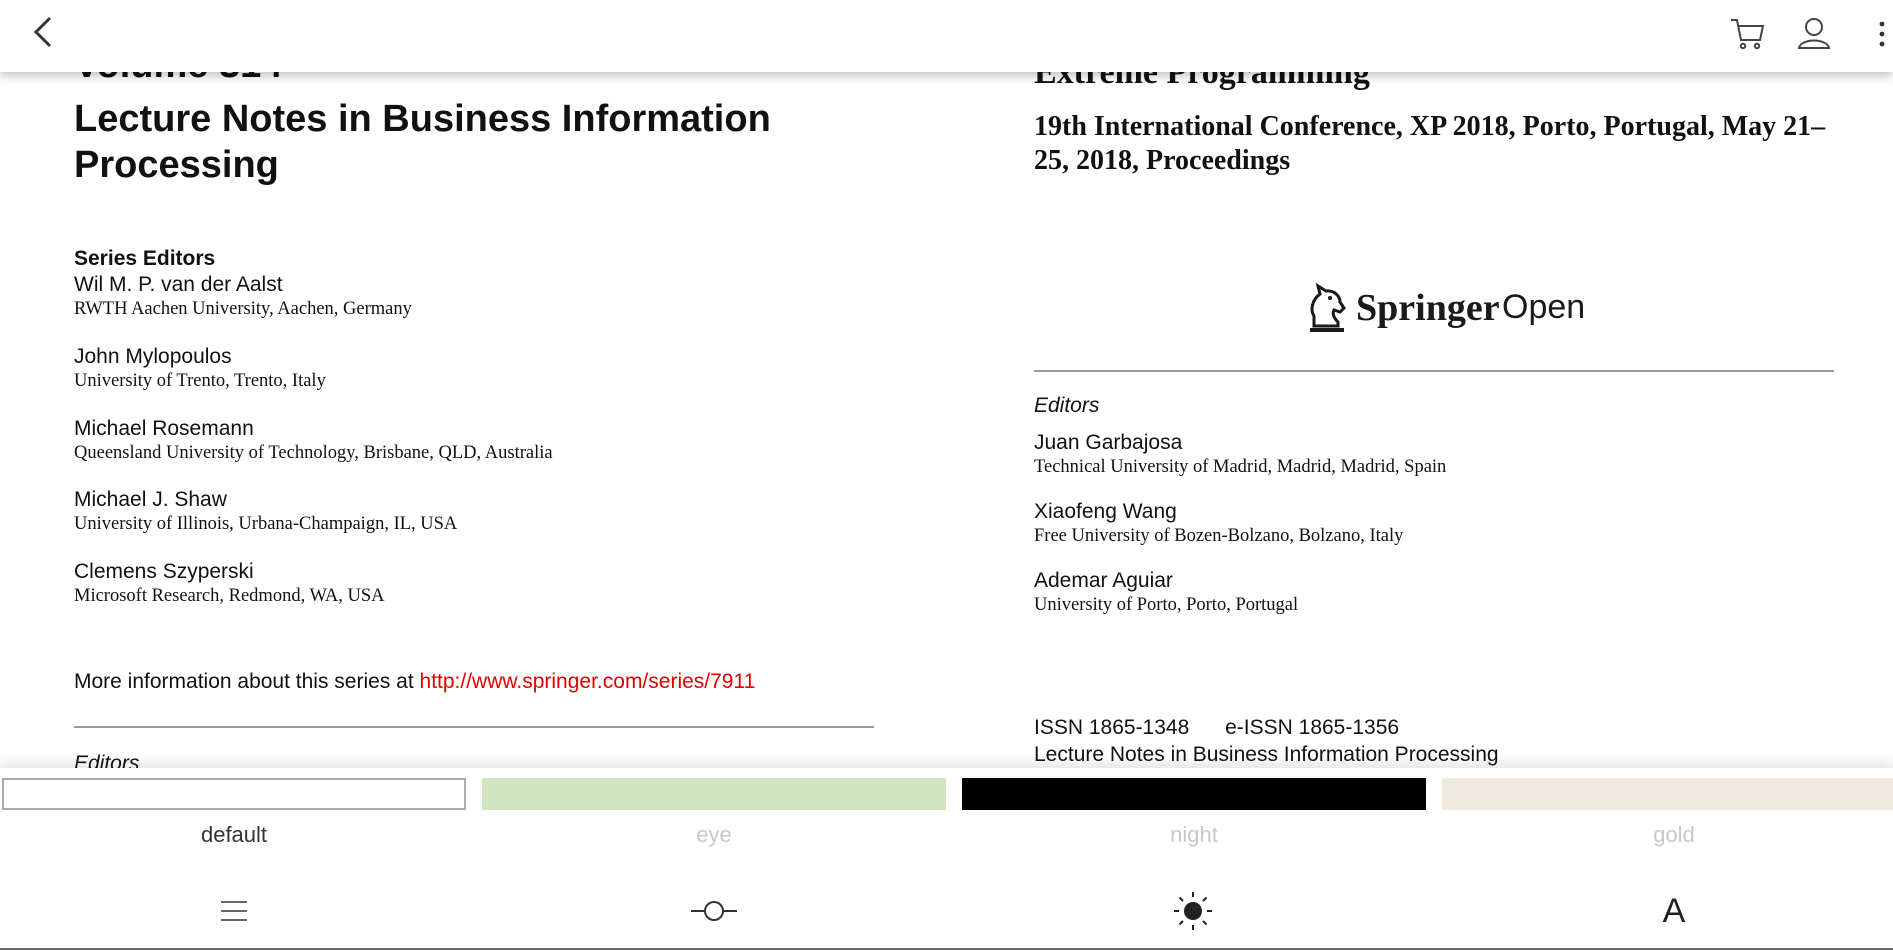 The height and width of the screenshot is (950, 1893). Describe the element at coordinates (150, 499) in the screenshot. I see `editor-name: Michael J. Shaw` at that location.